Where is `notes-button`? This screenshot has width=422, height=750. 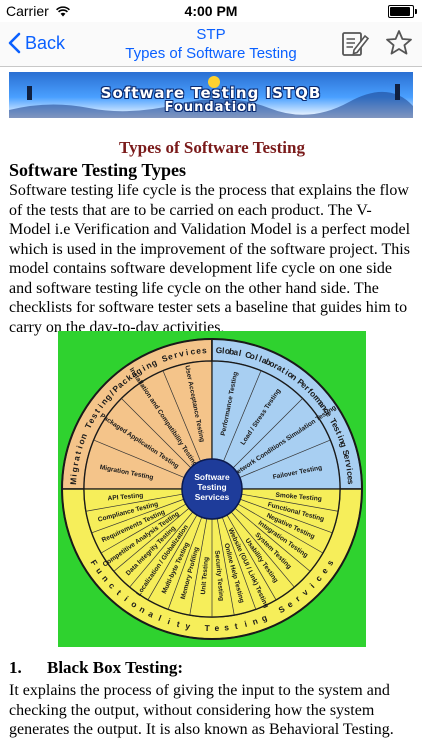
notes-button is located at coordinates (355, 43).